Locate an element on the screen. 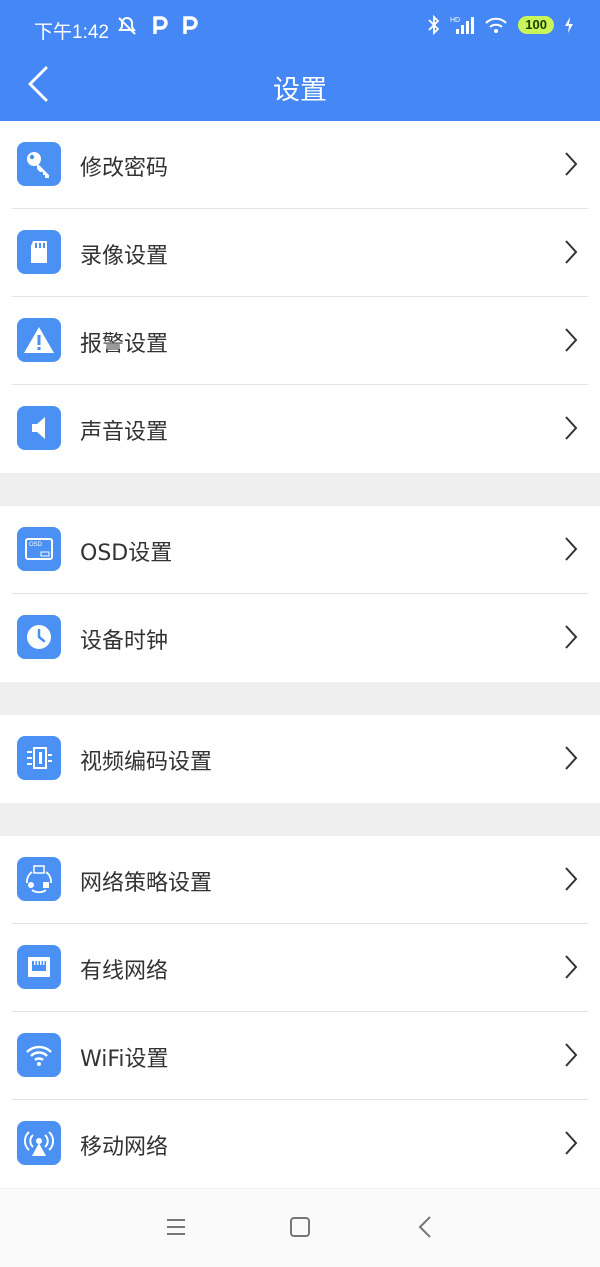 The width and height of the screenshot is (600, 1267). battery-level: 100 is located at coordinates (536, 25).